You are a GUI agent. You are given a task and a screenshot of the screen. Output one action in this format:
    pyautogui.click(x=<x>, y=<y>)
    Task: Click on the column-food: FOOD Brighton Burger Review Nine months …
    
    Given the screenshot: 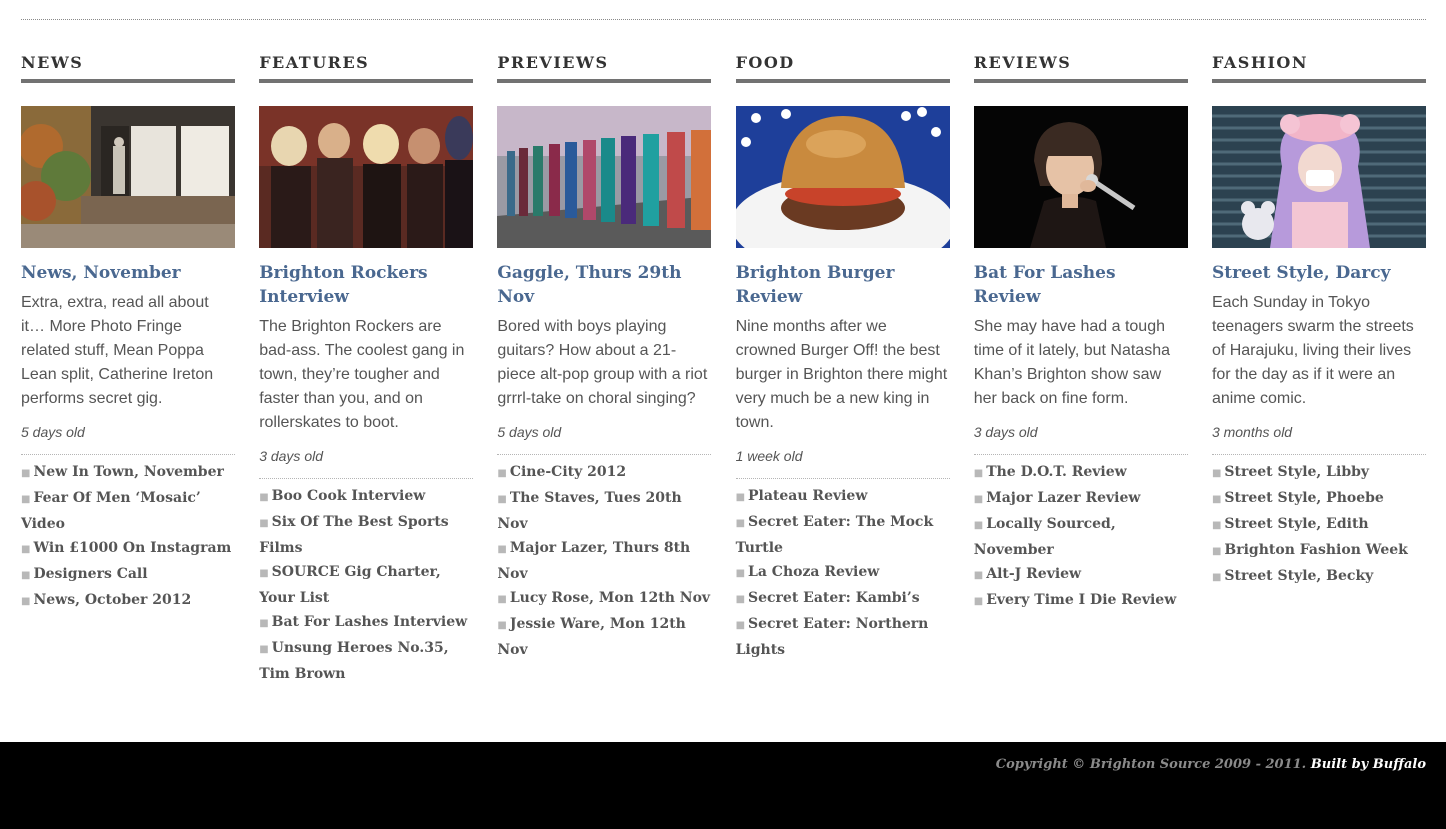 What is the action you would take?
    pyautogui.click(x=842, y=369)
    